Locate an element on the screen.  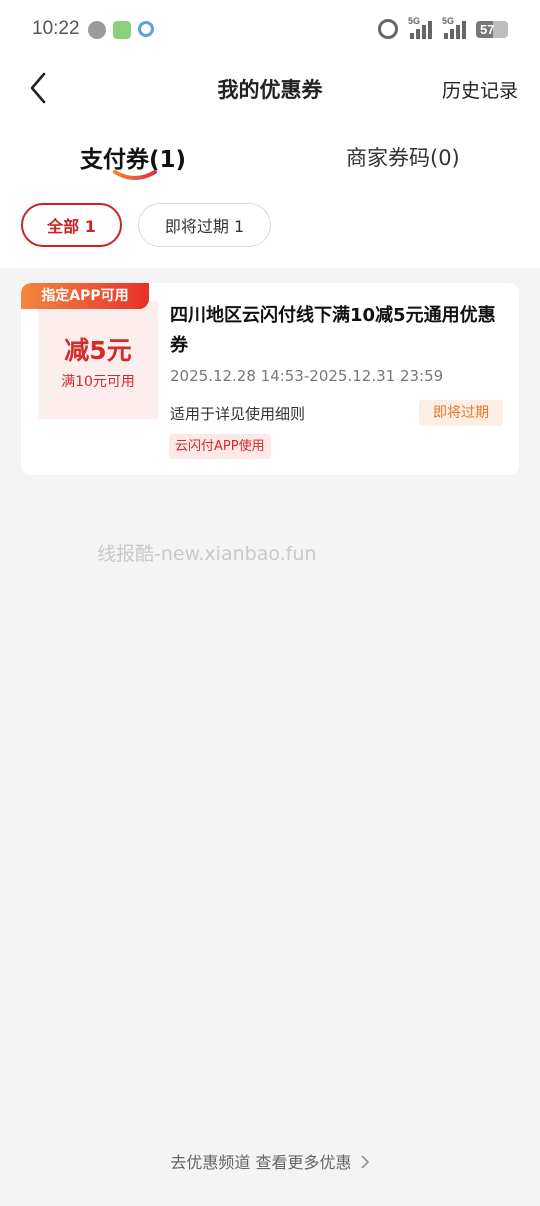
coupon-valid-period: 2025.12.28 14:53-2025.12.31 23:59 is located at coordinates (307, 376).